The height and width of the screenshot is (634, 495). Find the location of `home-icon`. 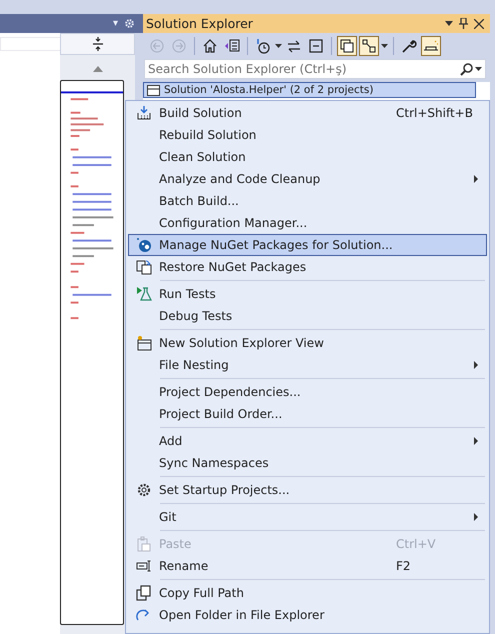

home-icon is located at coordinates (210, 46).